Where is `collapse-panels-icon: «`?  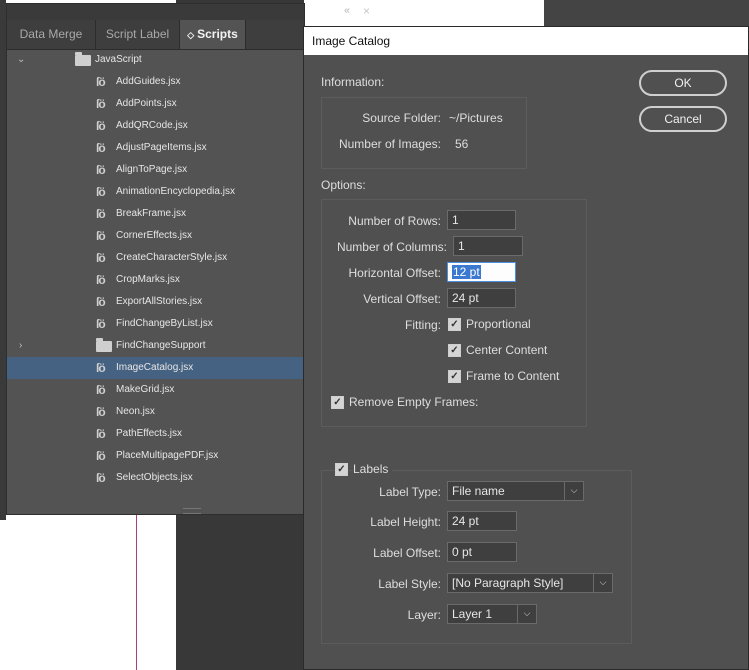
collapse-panels-icon: « is located at coordinates (347, 10).